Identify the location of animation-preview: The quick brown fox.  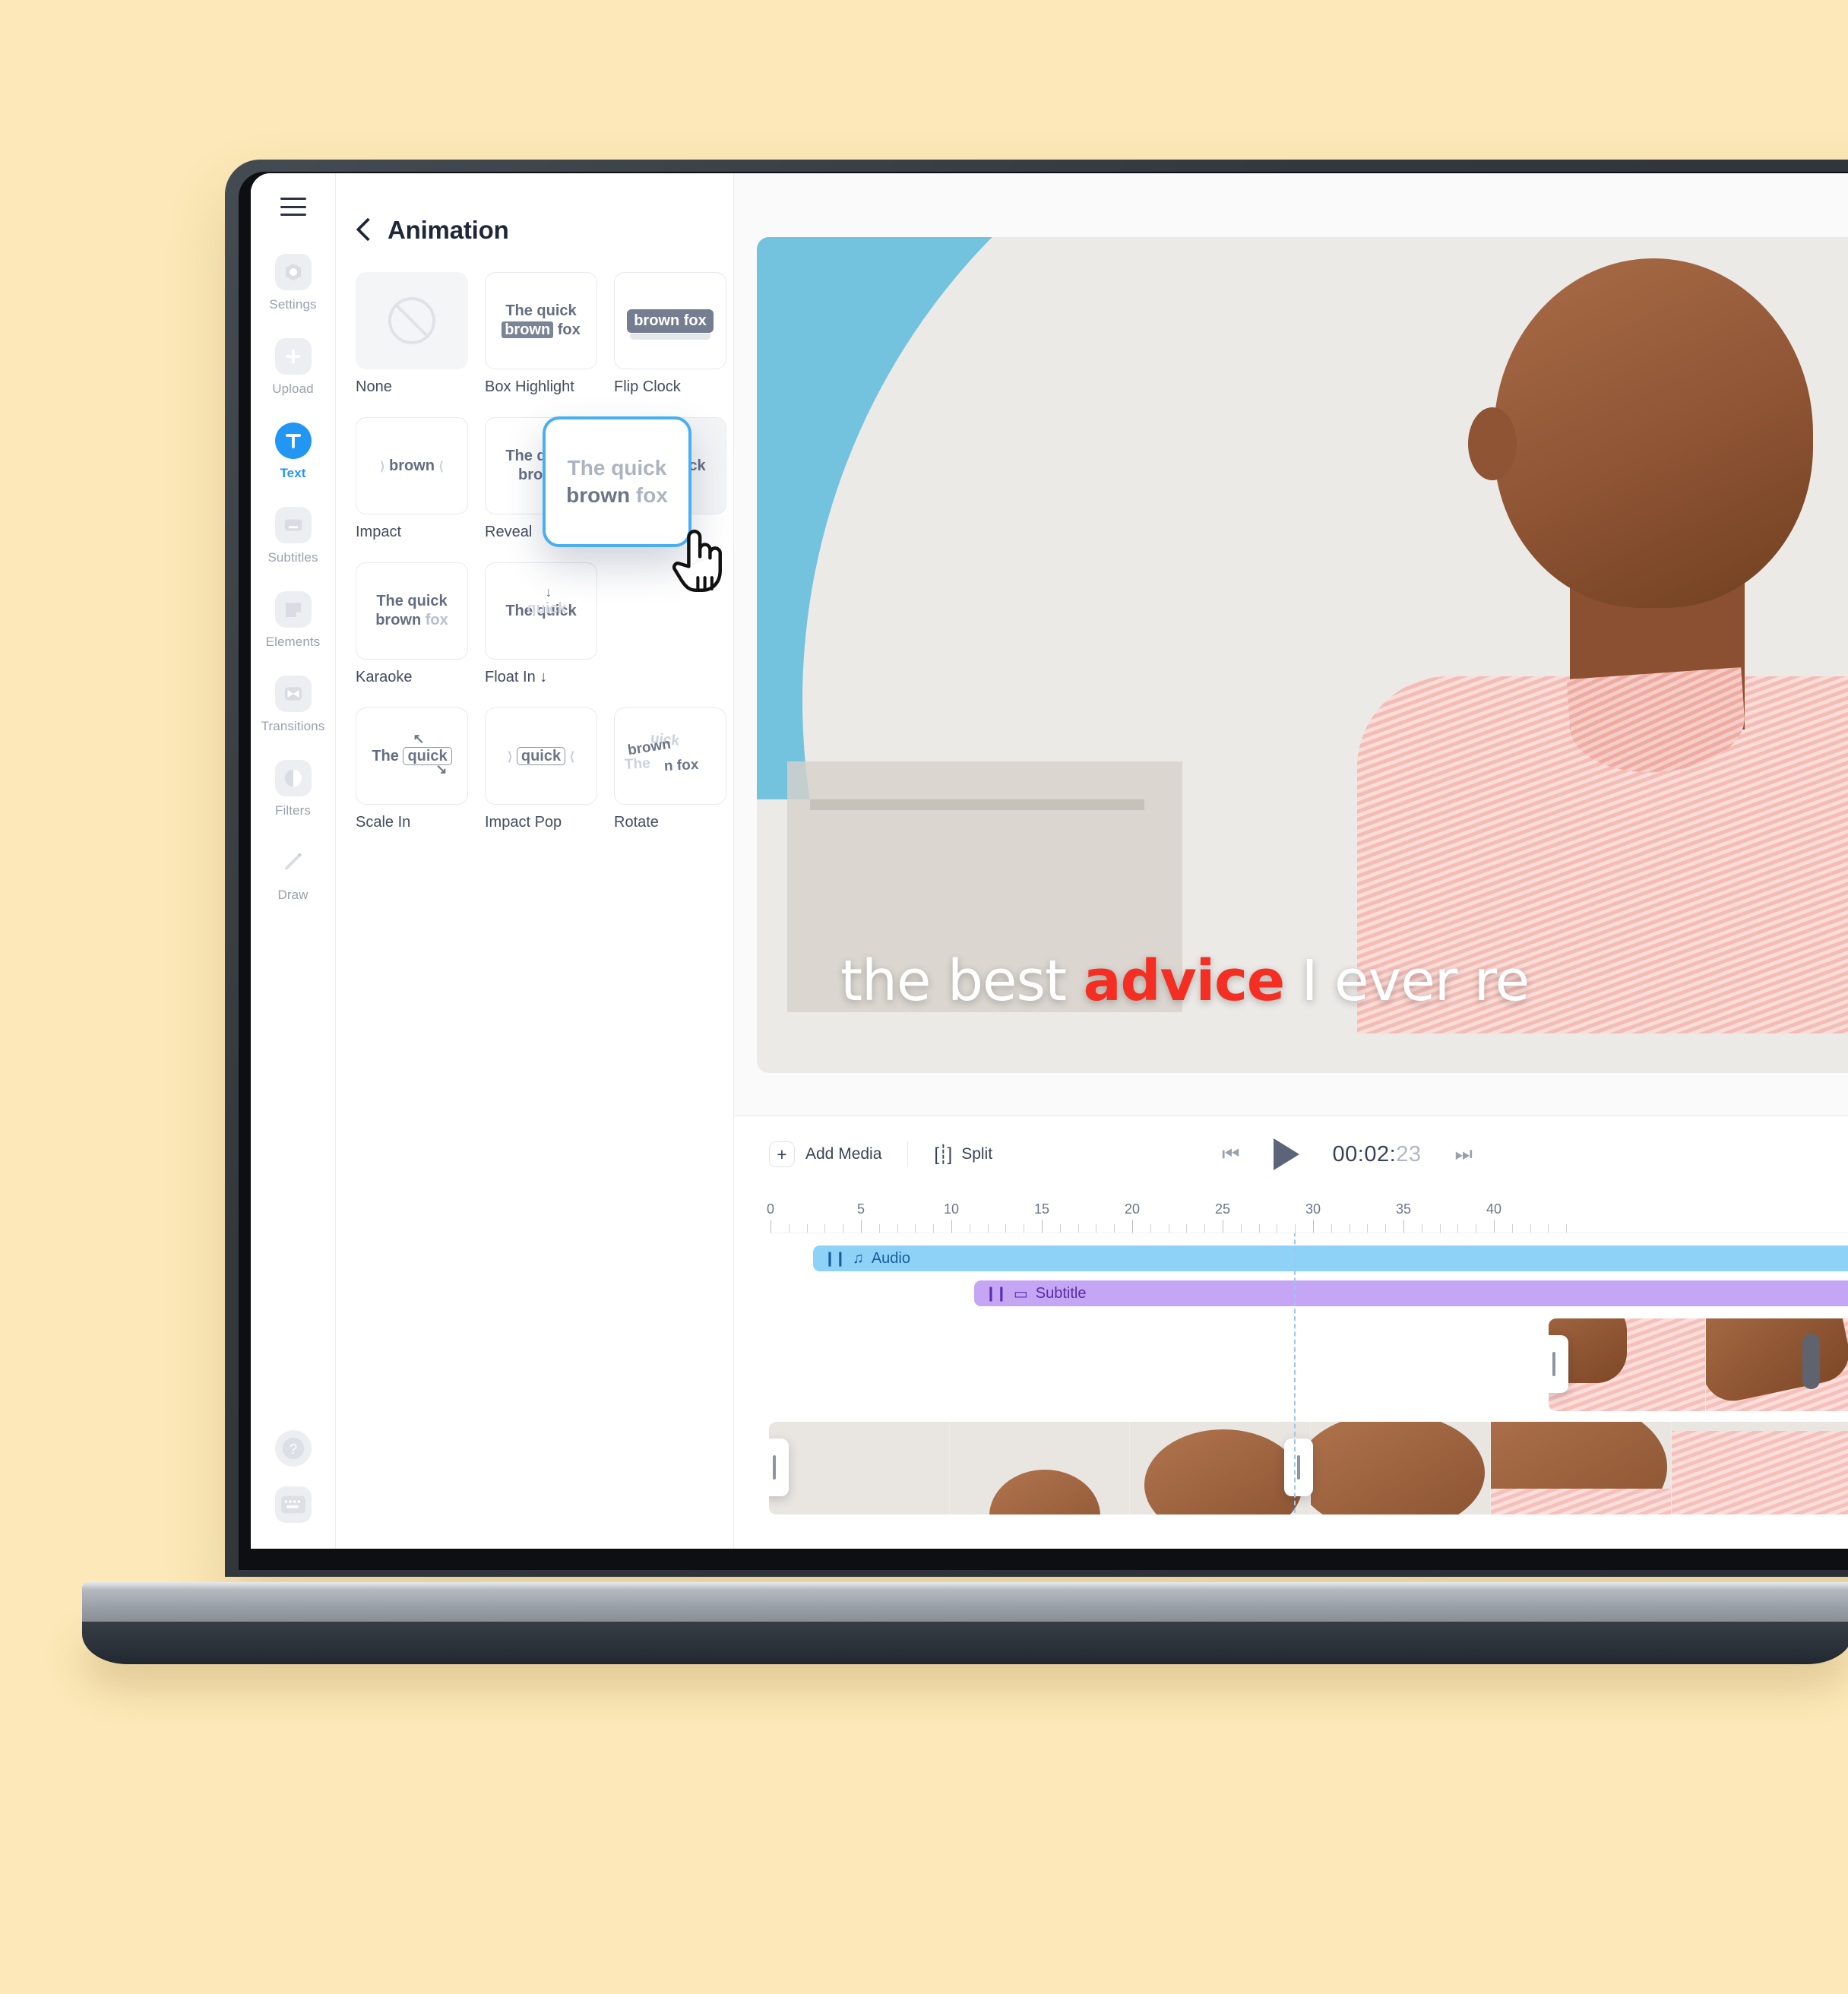
(541, 320).